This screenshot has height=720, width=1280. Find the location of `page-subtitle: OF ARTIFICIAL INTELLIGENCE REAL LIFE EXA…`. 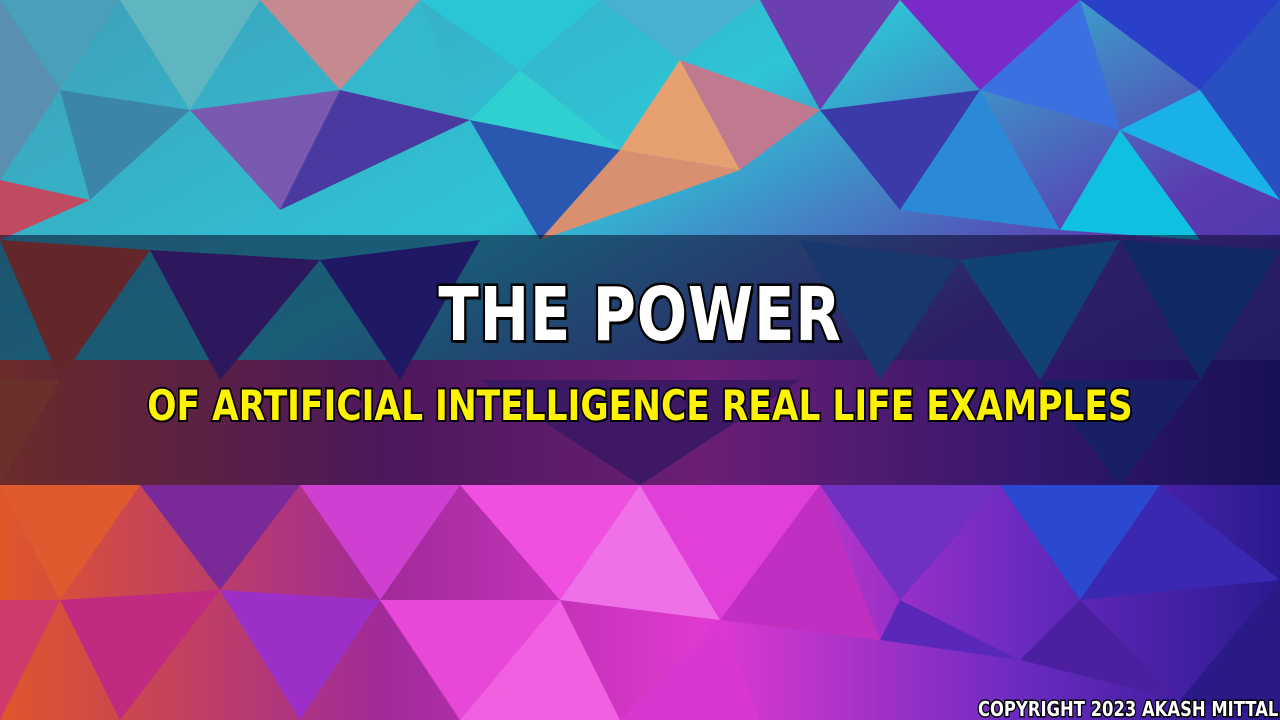

page-subtitle: OF ARTIFICIAL INTELLIGENCE REAL LIFE EXA… is located at coordinates (640, 405).